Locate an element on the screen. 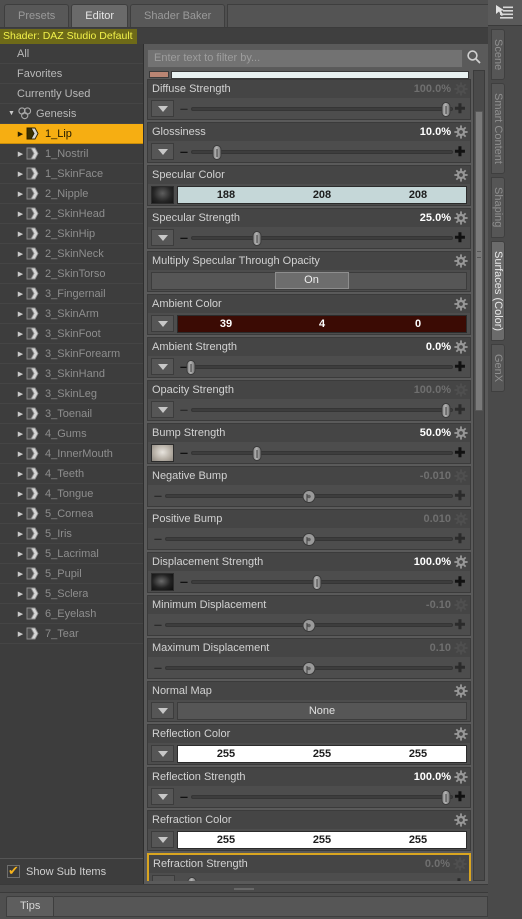 The width and height of the screenshot is (522, 919). tree-item-5_Iris: ▶ 5_Iris is located at coordinates (71, 534).